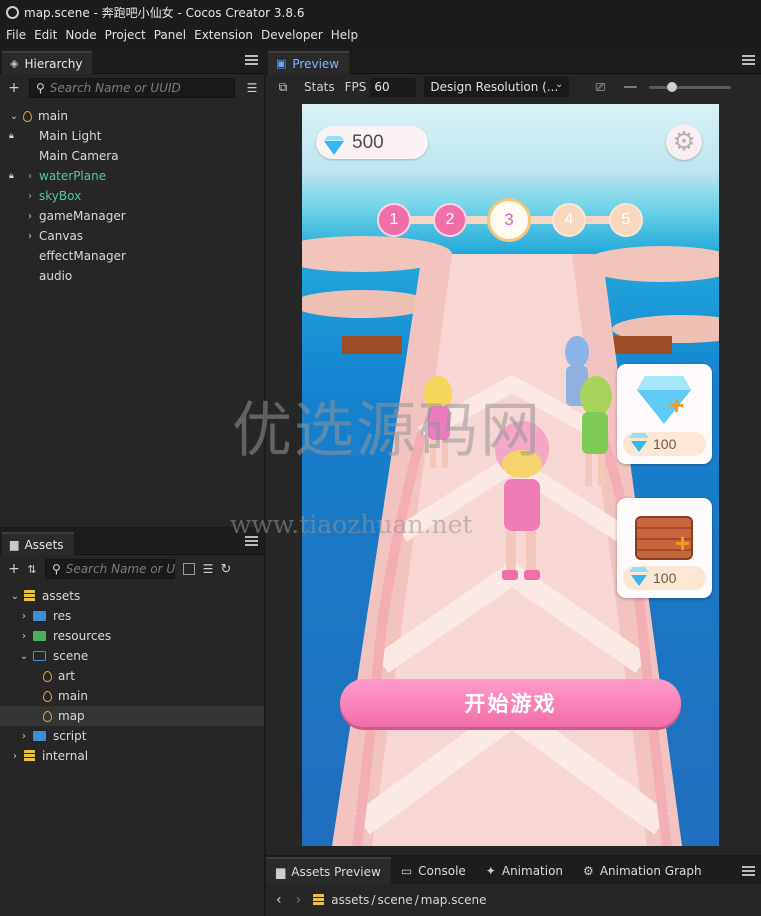 The image size is (761, 916). I want to click on animation-graph-icon: ⚙, so click(588, 870).